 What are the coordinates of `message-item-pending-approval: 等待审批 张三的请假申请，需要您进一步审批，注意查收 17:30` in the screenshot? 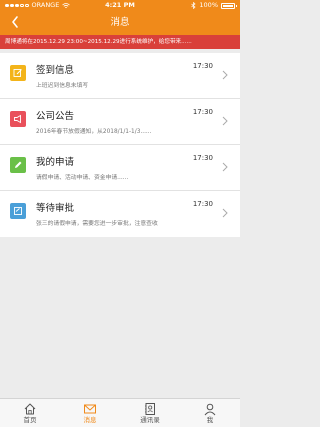 It's located at (120, 214).